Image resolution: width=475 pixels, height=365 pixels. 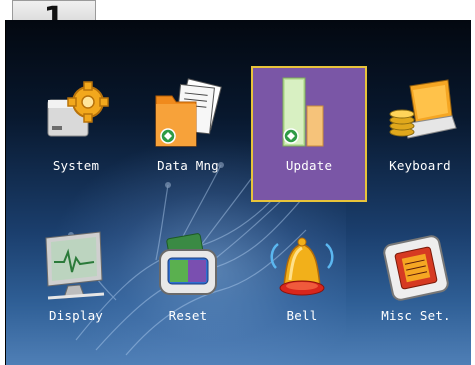 What do you see at coordinates (303, 112) in the screenshot?
I see `update-icon` at bounding box center [303, 112].